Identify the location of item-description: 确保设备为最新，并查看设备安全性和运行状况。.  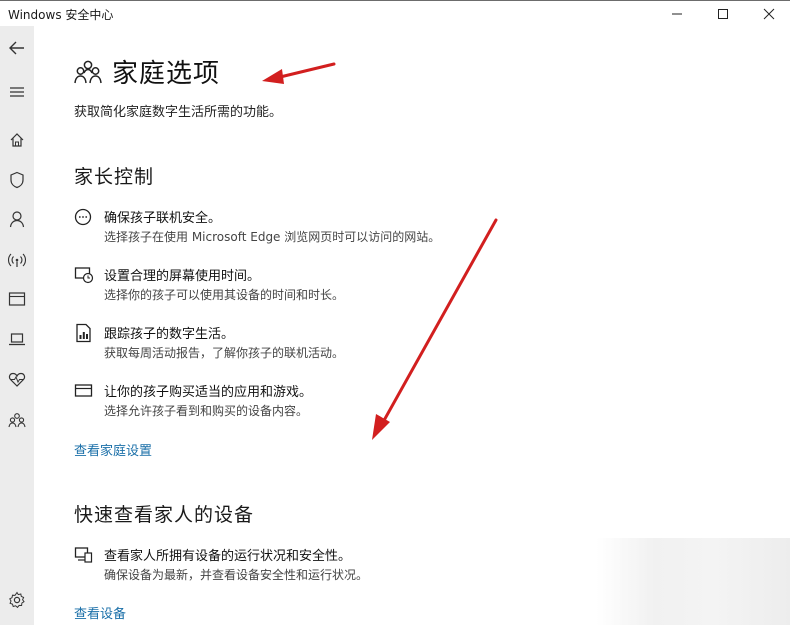
(236, 575).